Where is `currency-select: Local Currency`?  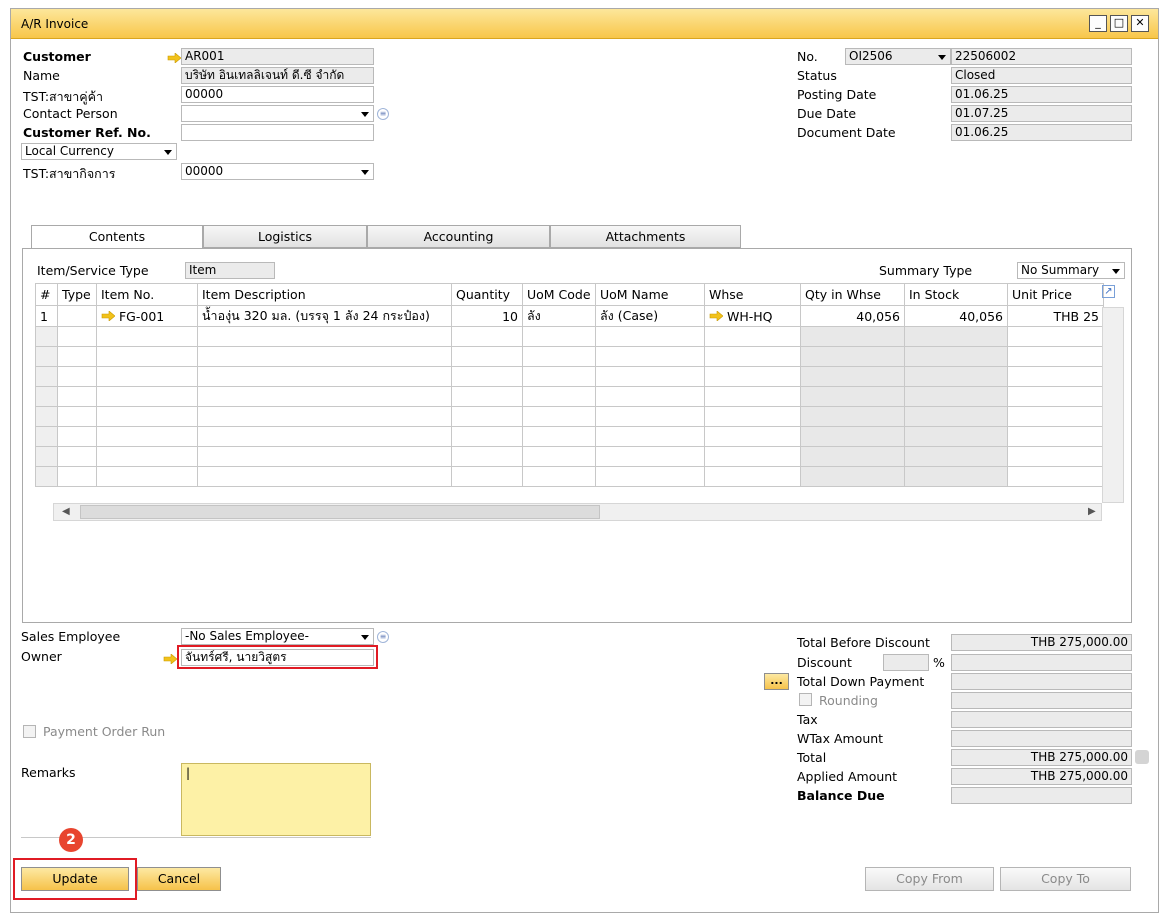
currency-select: Local Currency is located at coordinates (99, 151).